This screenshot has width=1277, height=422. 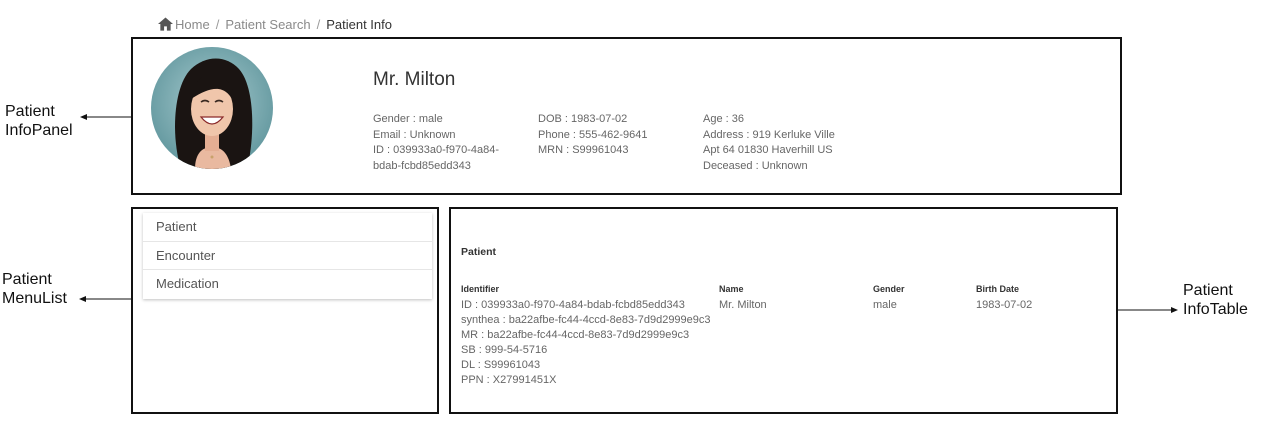 I want to click on patient-name: Mr. Milton, so click(x=414, y=79).